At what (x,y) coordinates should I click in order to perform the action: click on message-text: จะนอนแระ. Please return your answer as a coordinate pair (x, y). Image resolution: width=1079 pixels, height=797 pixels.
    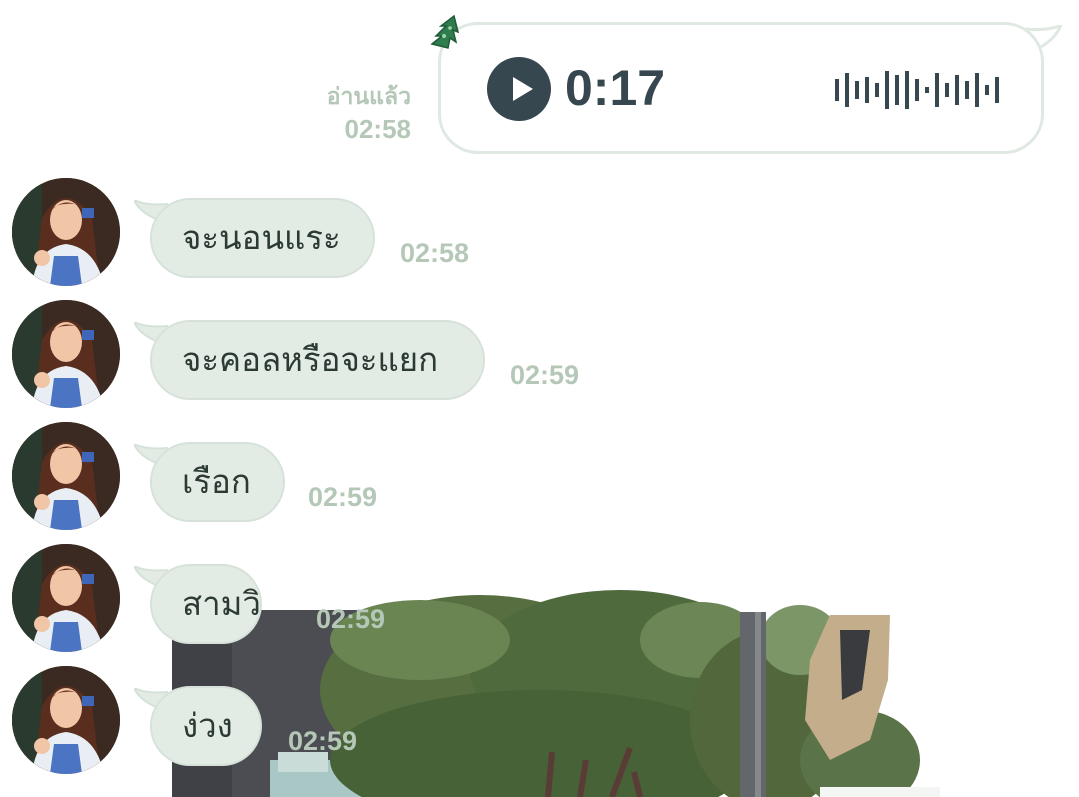
    Looking at the image, I should click on (261, 237).